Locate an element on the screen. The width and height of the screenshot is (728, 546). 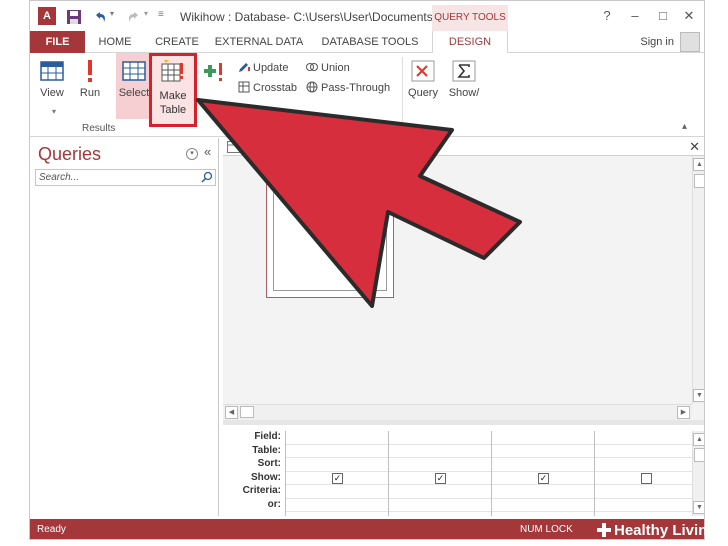
sigma-totals-icon is located at coordinates (464, 71).